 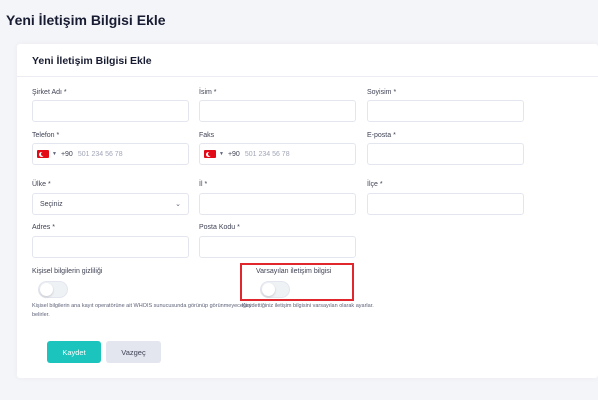 I want to click on default-contact-toggle-knob, so click(x=268, y=289).